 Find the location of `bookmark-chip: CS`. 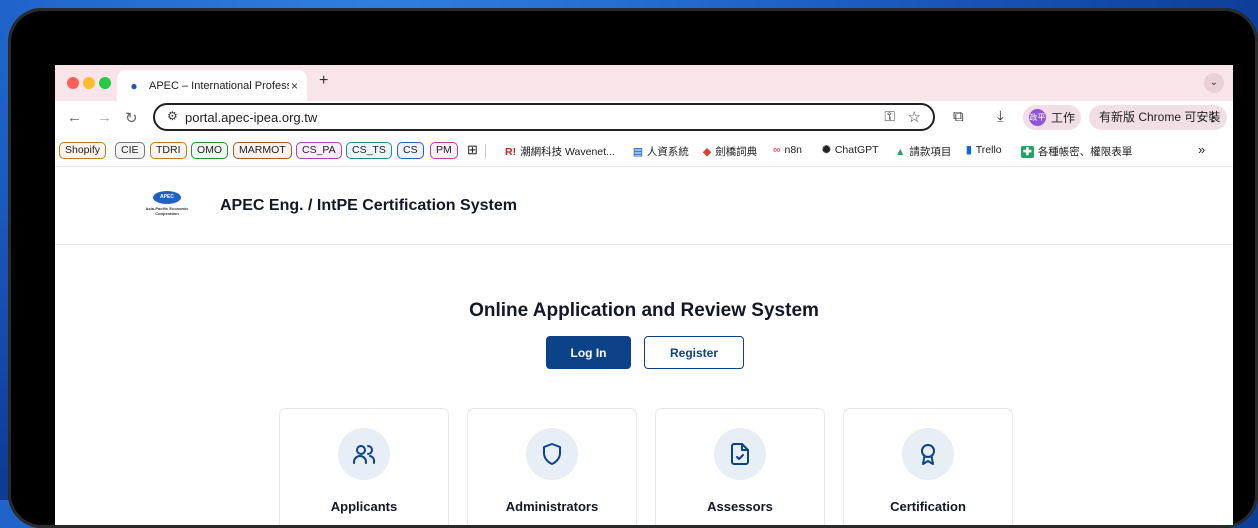

bookmark-chip: CS is located at coordinates (410, 150).